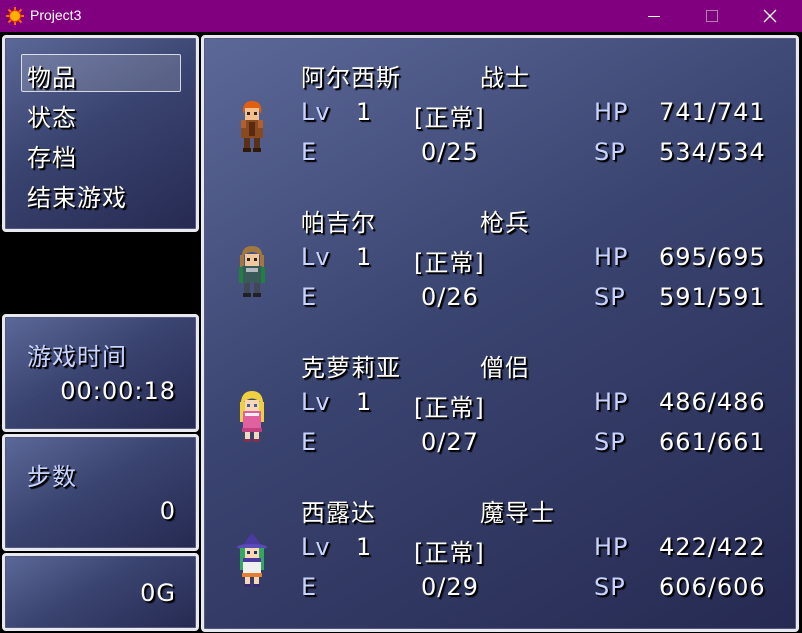 This screenshot has width=802, height=633. I want to click on minimize-button, so click(655, 16).